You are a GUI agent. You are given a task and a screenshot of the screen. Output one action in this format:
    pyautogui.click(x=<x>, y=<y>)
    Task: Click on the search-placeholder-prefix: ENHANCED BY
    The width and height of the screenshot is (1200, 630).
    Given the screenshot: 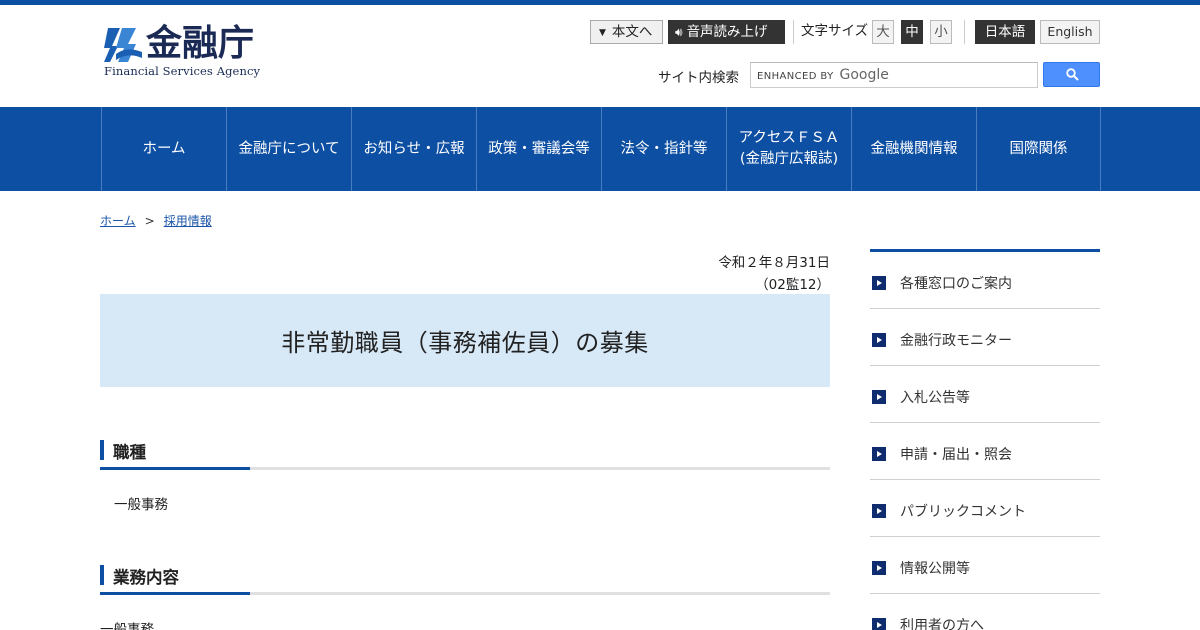 What is the action you would take?
    pyautogui.click(x=795, y=76)
    